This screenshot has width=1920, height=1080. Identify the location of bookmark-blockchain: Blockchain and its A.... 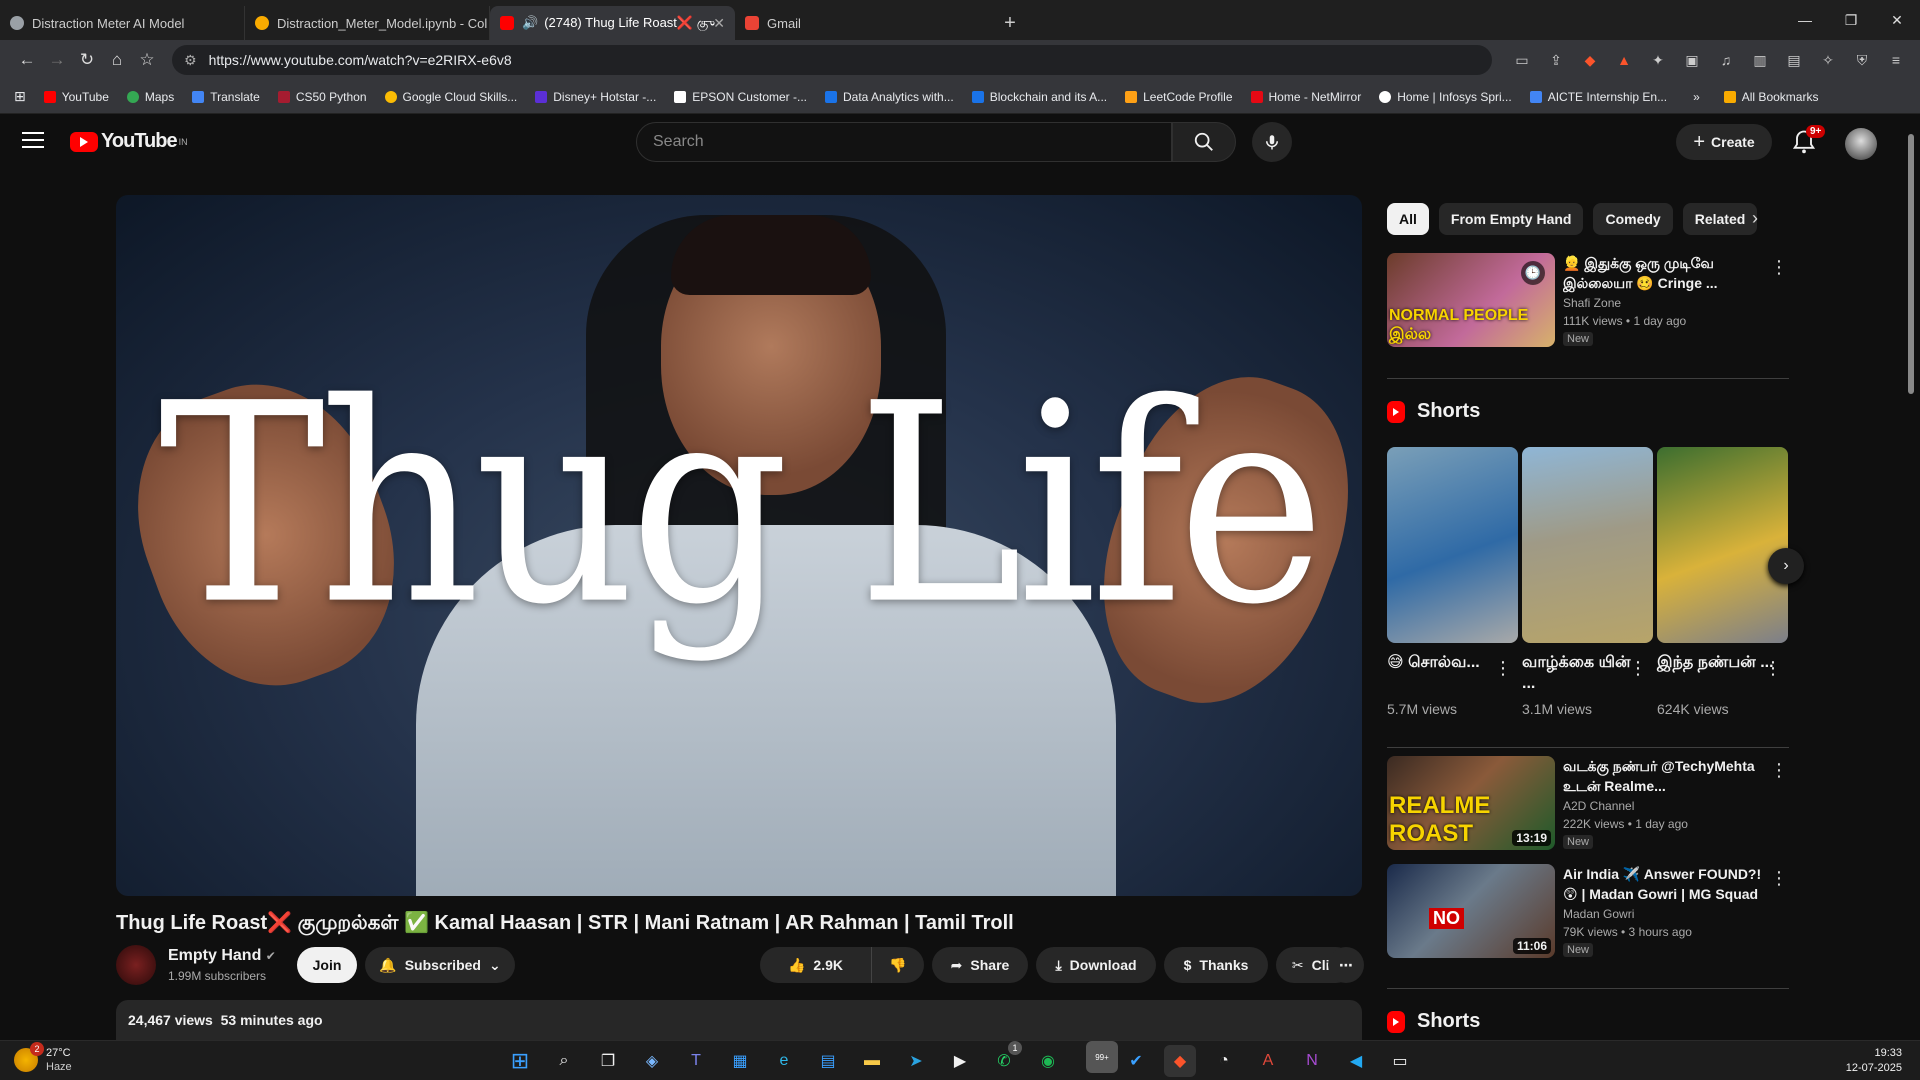
(1039, 97).